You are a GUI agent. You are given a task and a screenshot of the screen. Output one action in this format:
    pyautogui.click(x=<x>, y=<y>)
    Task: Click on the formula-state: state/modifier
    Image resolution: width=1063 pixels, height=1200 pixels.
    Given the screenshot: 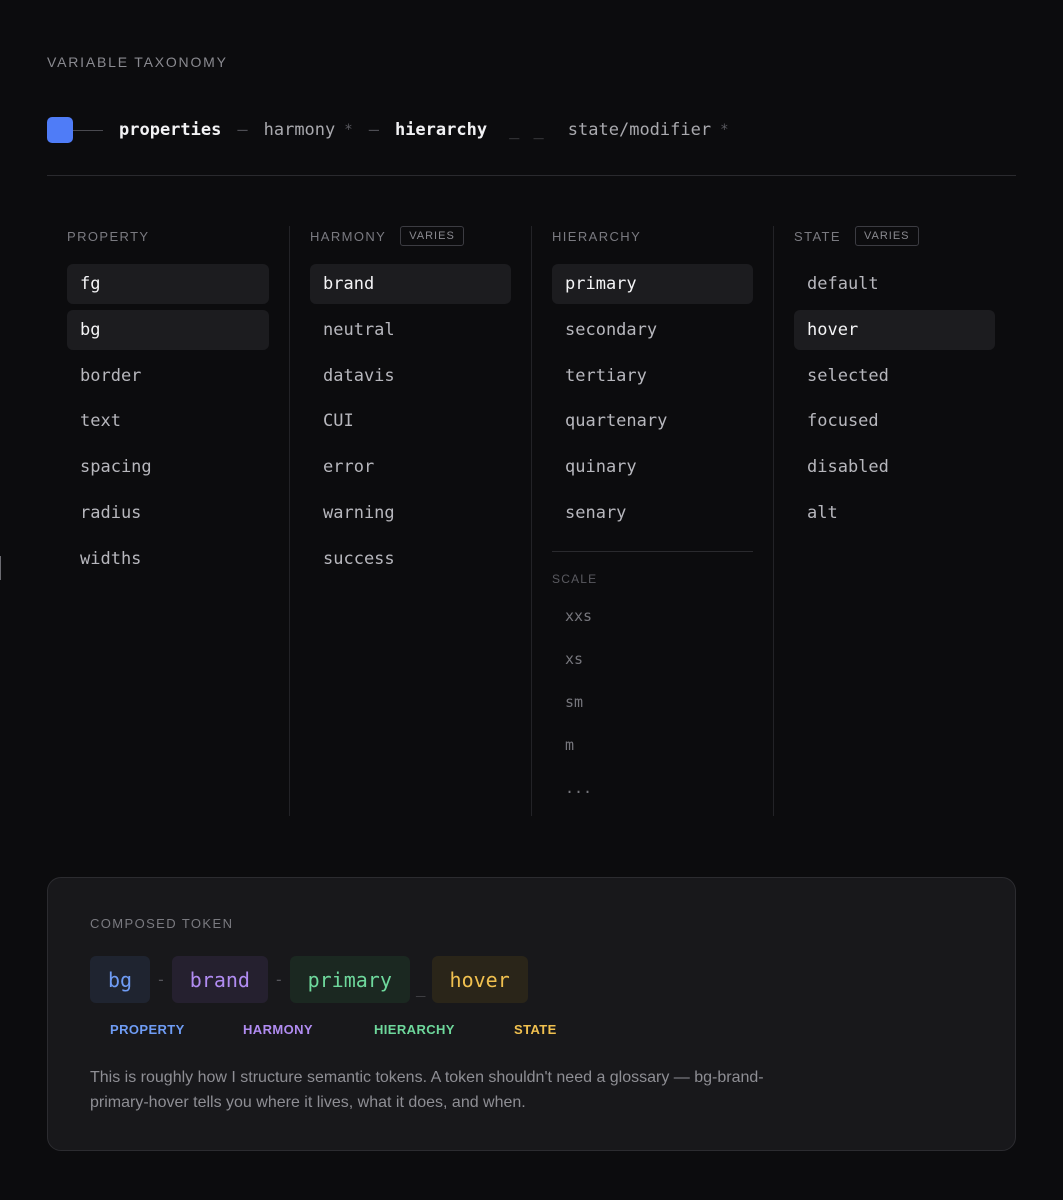 What is the action you would take?
    pyautogui.click(x=639, y=130)
    